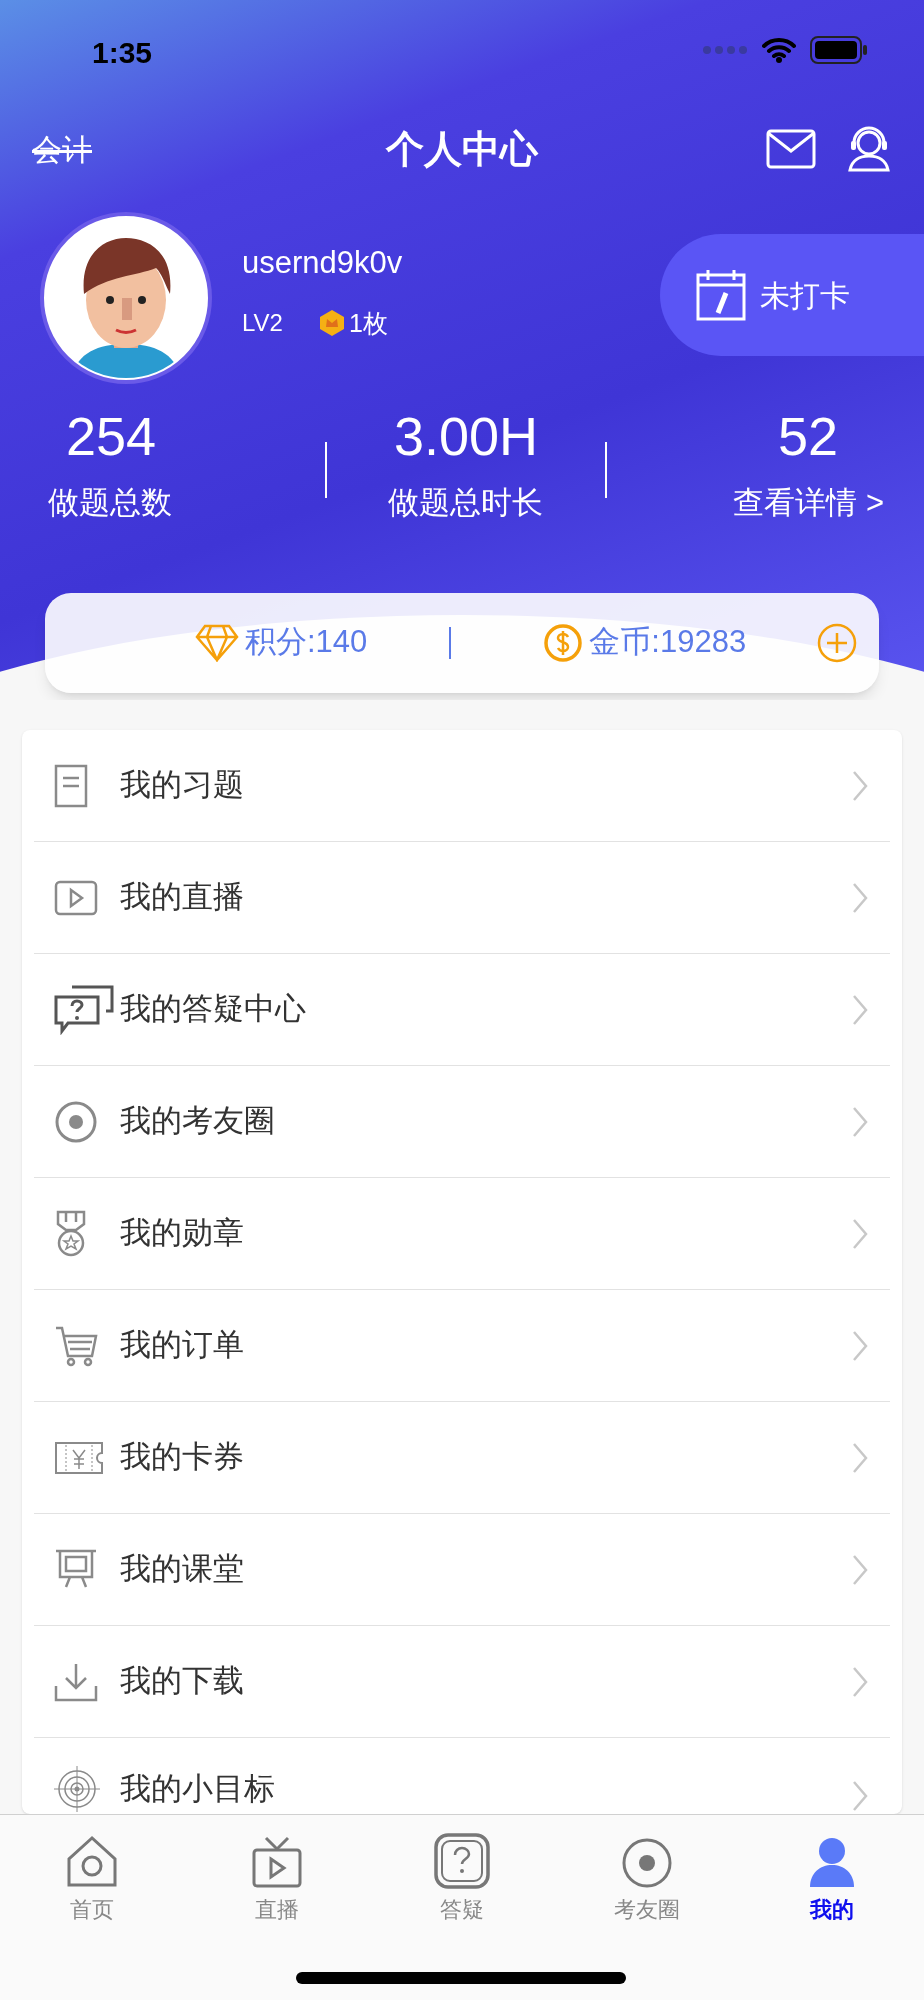 This screenshot has height=2000, width=924. What do you see at coordinates (563, 642) in the screenshot?
I see `coin-icon` at bounding box center [563, 642].